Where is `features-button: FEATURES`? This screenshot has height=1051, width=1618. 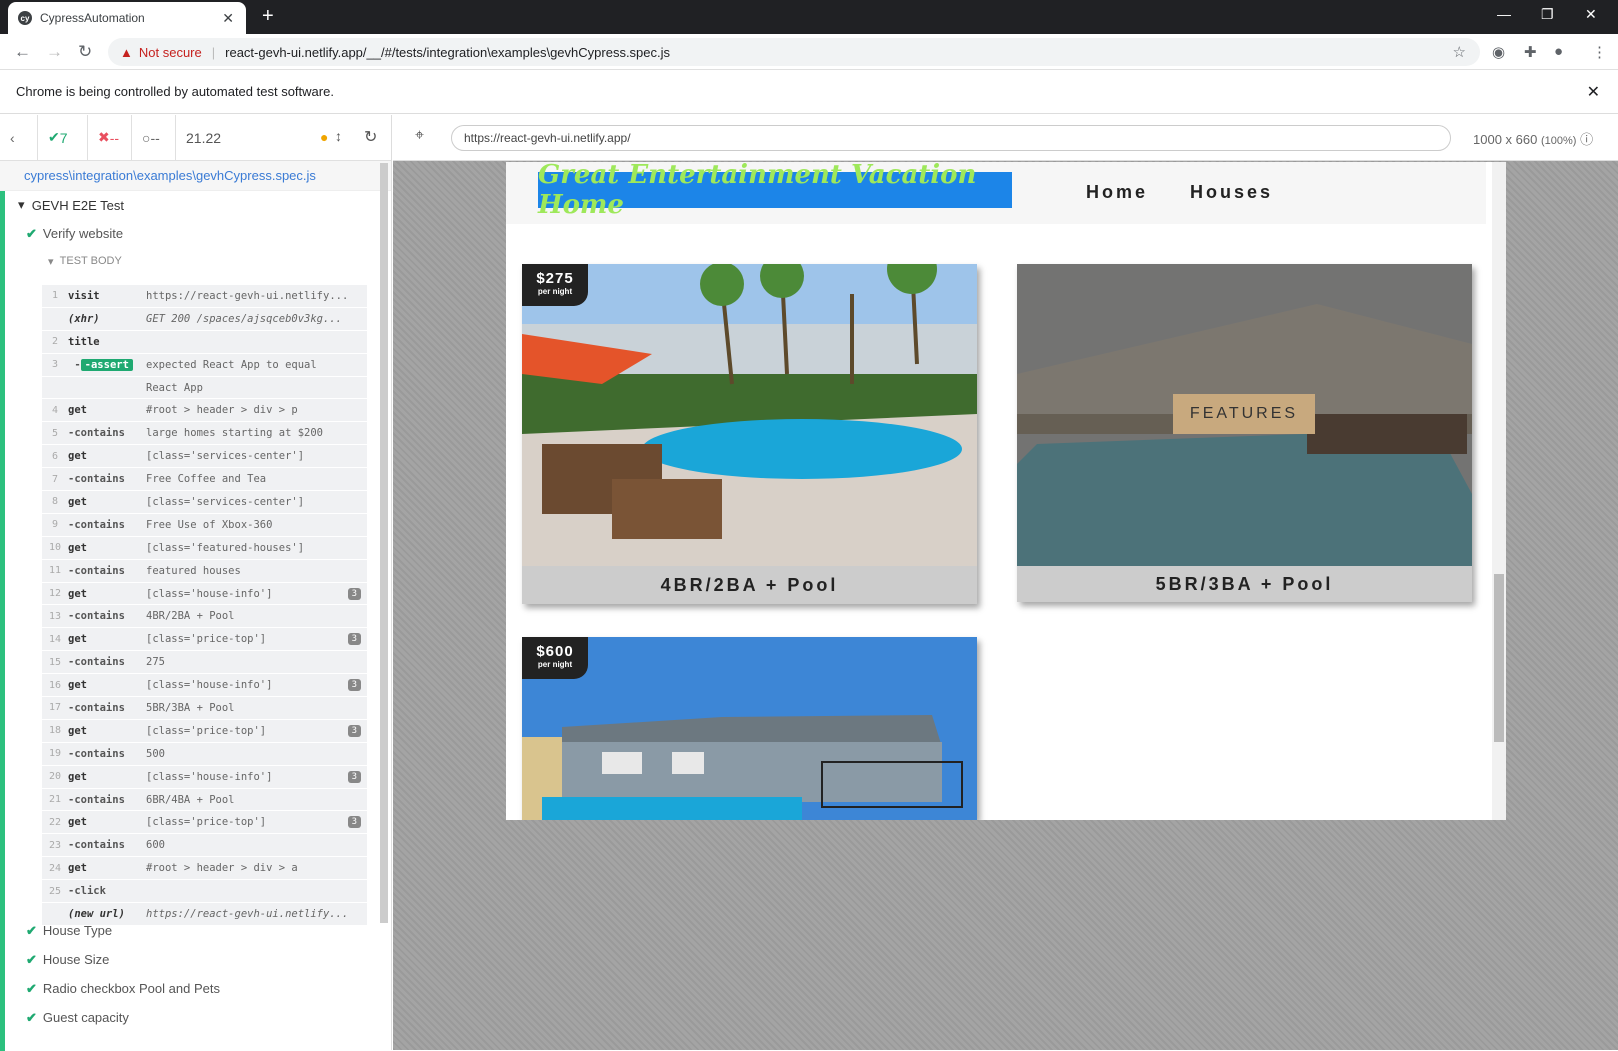 features-button: FEATURES is located at coordinates (1244, 414).